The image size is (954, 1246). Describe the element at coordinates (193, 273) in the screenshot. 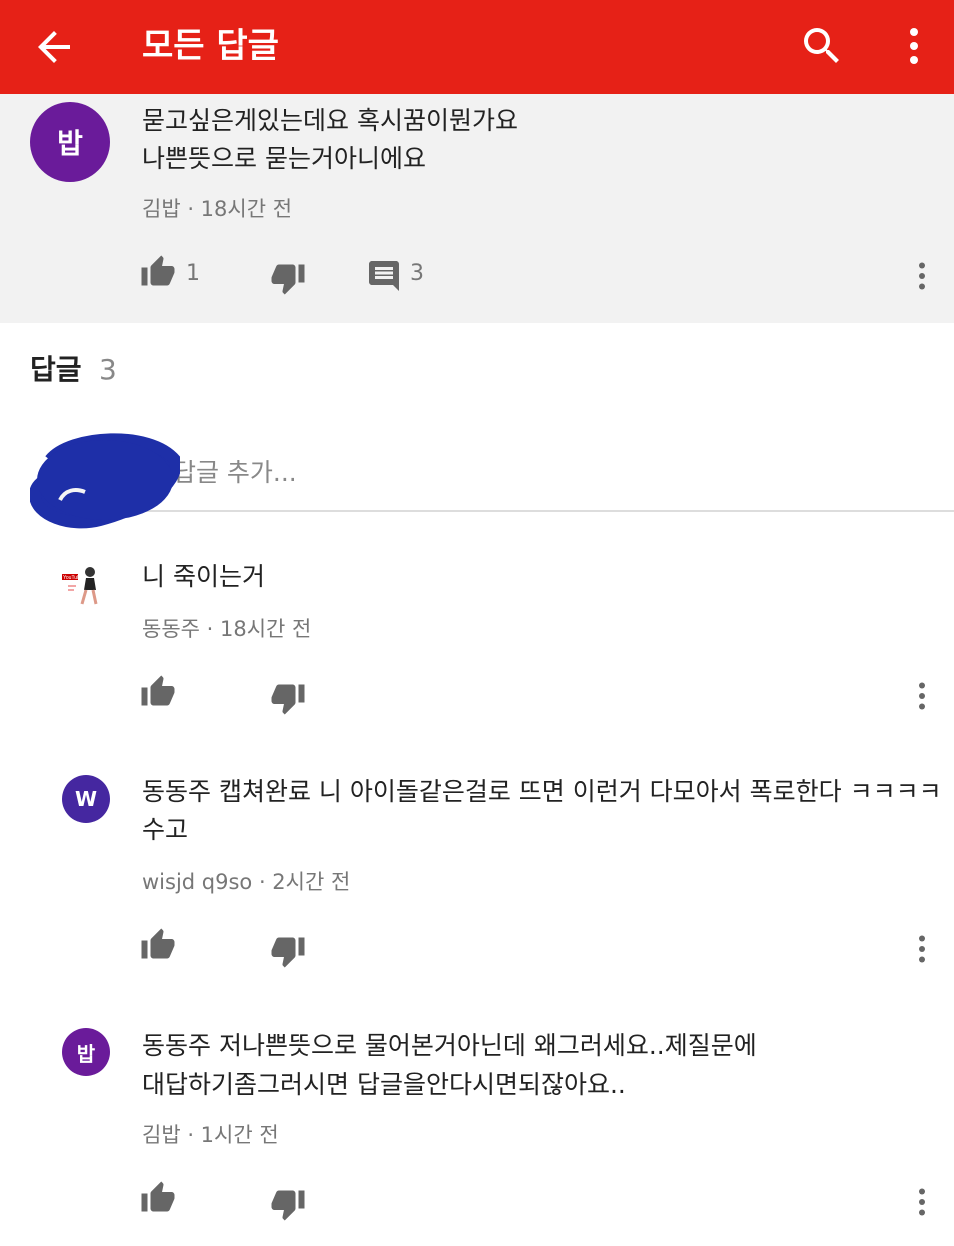

I see `like-count: 1` at that location.